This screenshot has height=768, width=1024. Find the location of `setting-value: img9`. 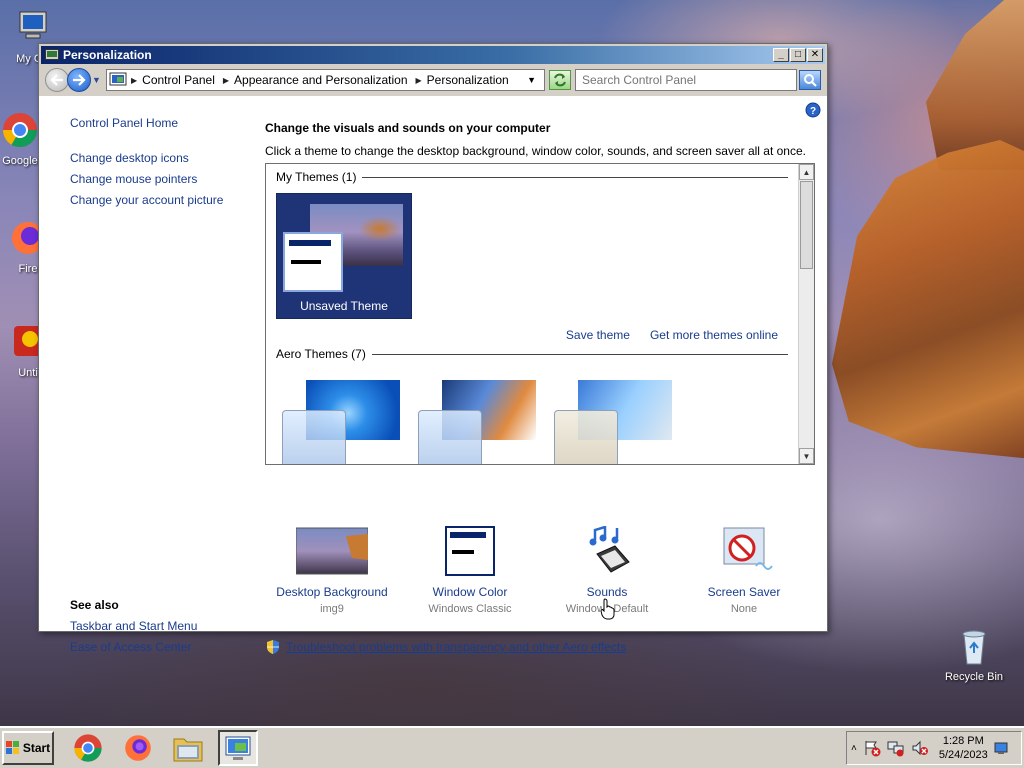

setting-value: img9 is located at coordinates (332, 609).